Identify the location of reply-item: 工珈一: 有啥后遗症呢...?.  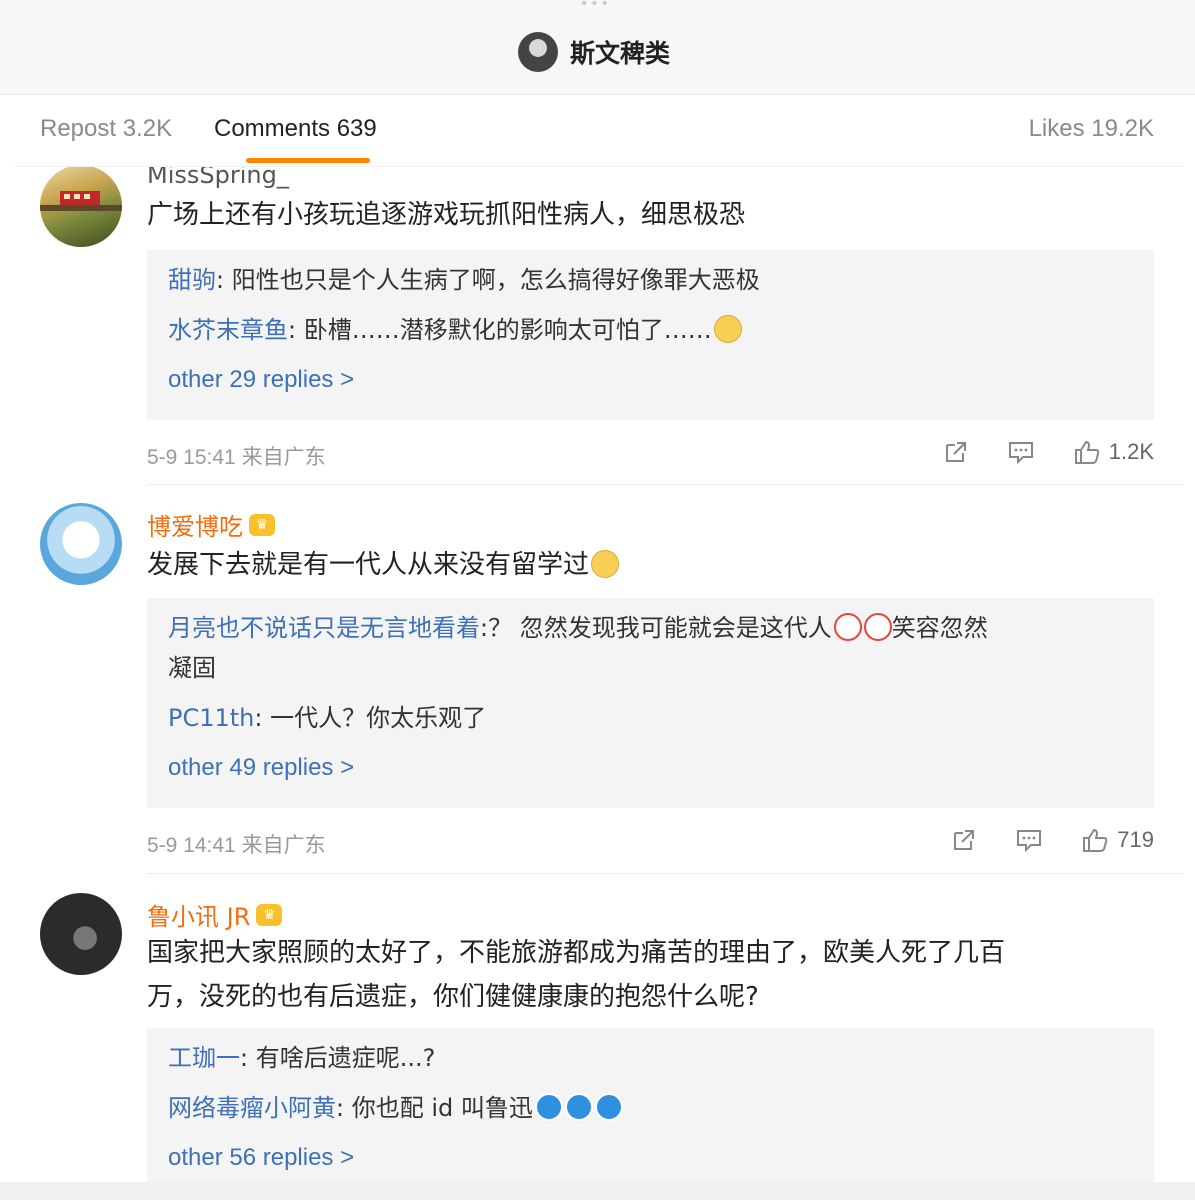
(648, 1058).